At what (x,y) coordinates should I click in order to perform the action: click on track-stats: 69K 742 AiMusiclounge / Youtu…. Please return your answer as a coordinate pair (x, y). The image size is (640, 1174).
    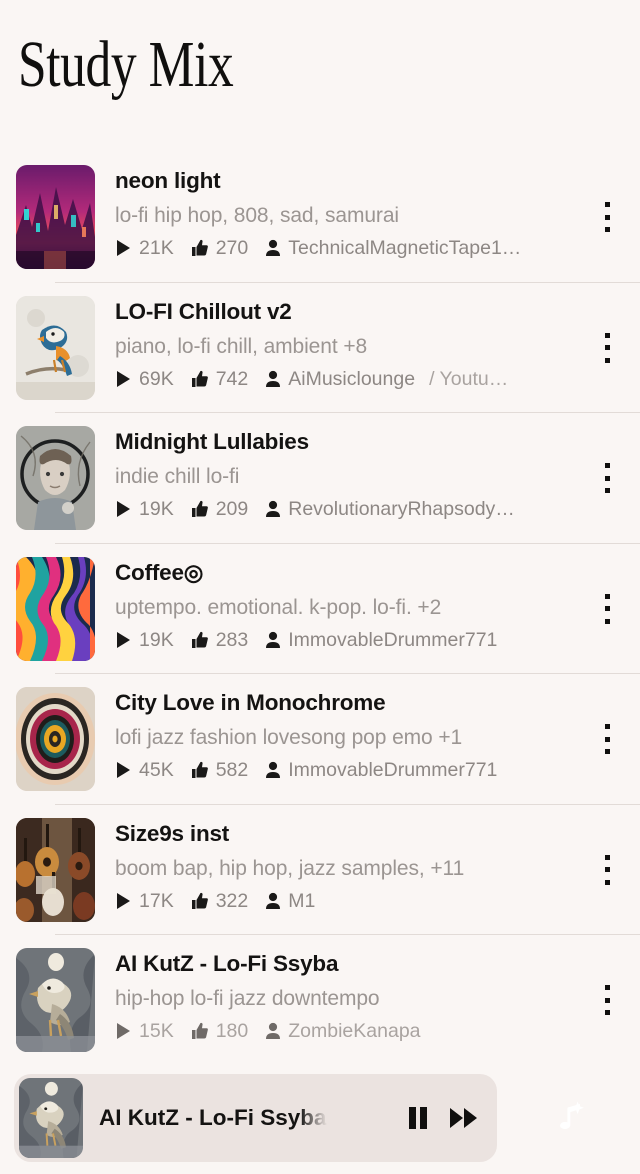
    Looking at the image, I should click on (346, 379).